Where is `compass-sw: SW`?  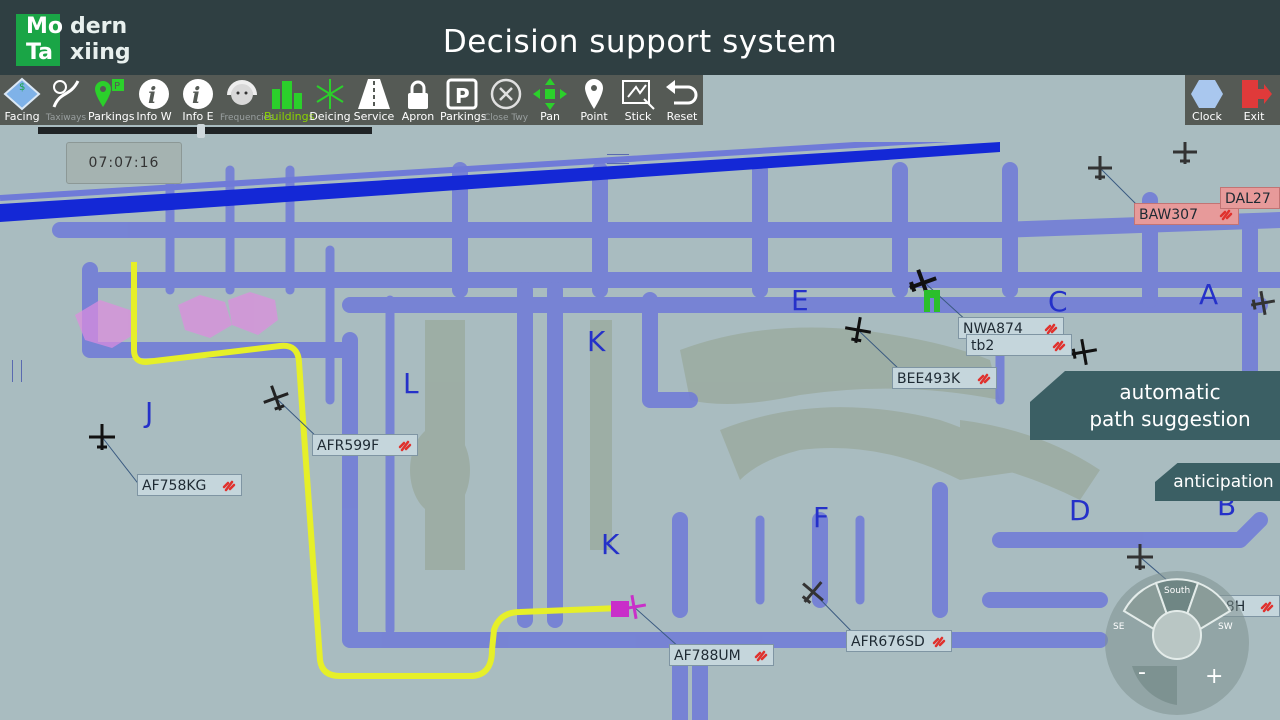
compass-sw: SW is located at coordinates (1225, 627).